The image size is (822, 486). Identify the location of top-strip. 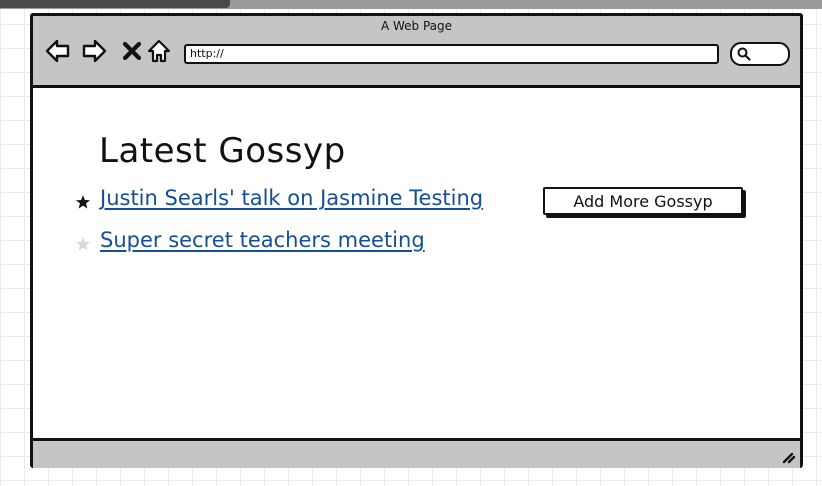
(411, 4).